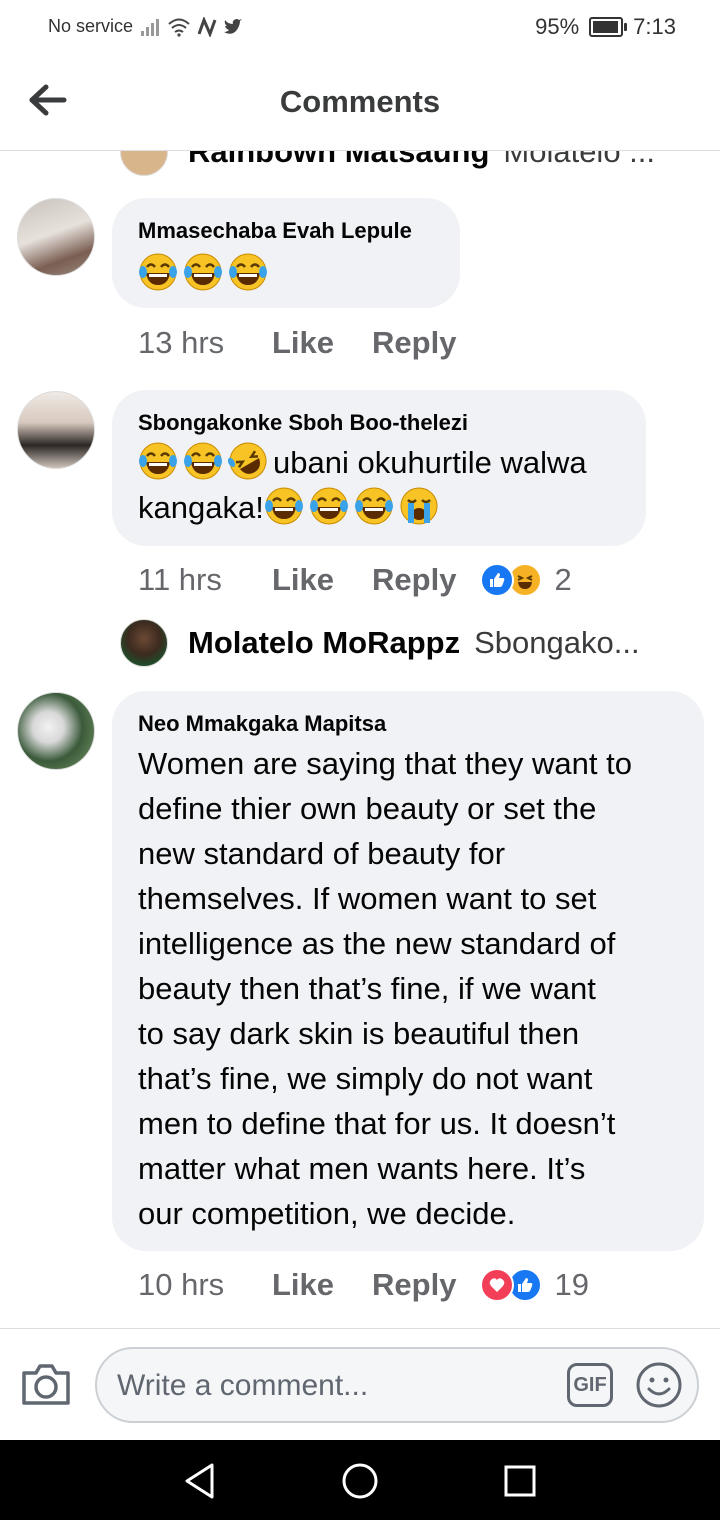  I want to click on reaction-count: 2, so click(562, 580).